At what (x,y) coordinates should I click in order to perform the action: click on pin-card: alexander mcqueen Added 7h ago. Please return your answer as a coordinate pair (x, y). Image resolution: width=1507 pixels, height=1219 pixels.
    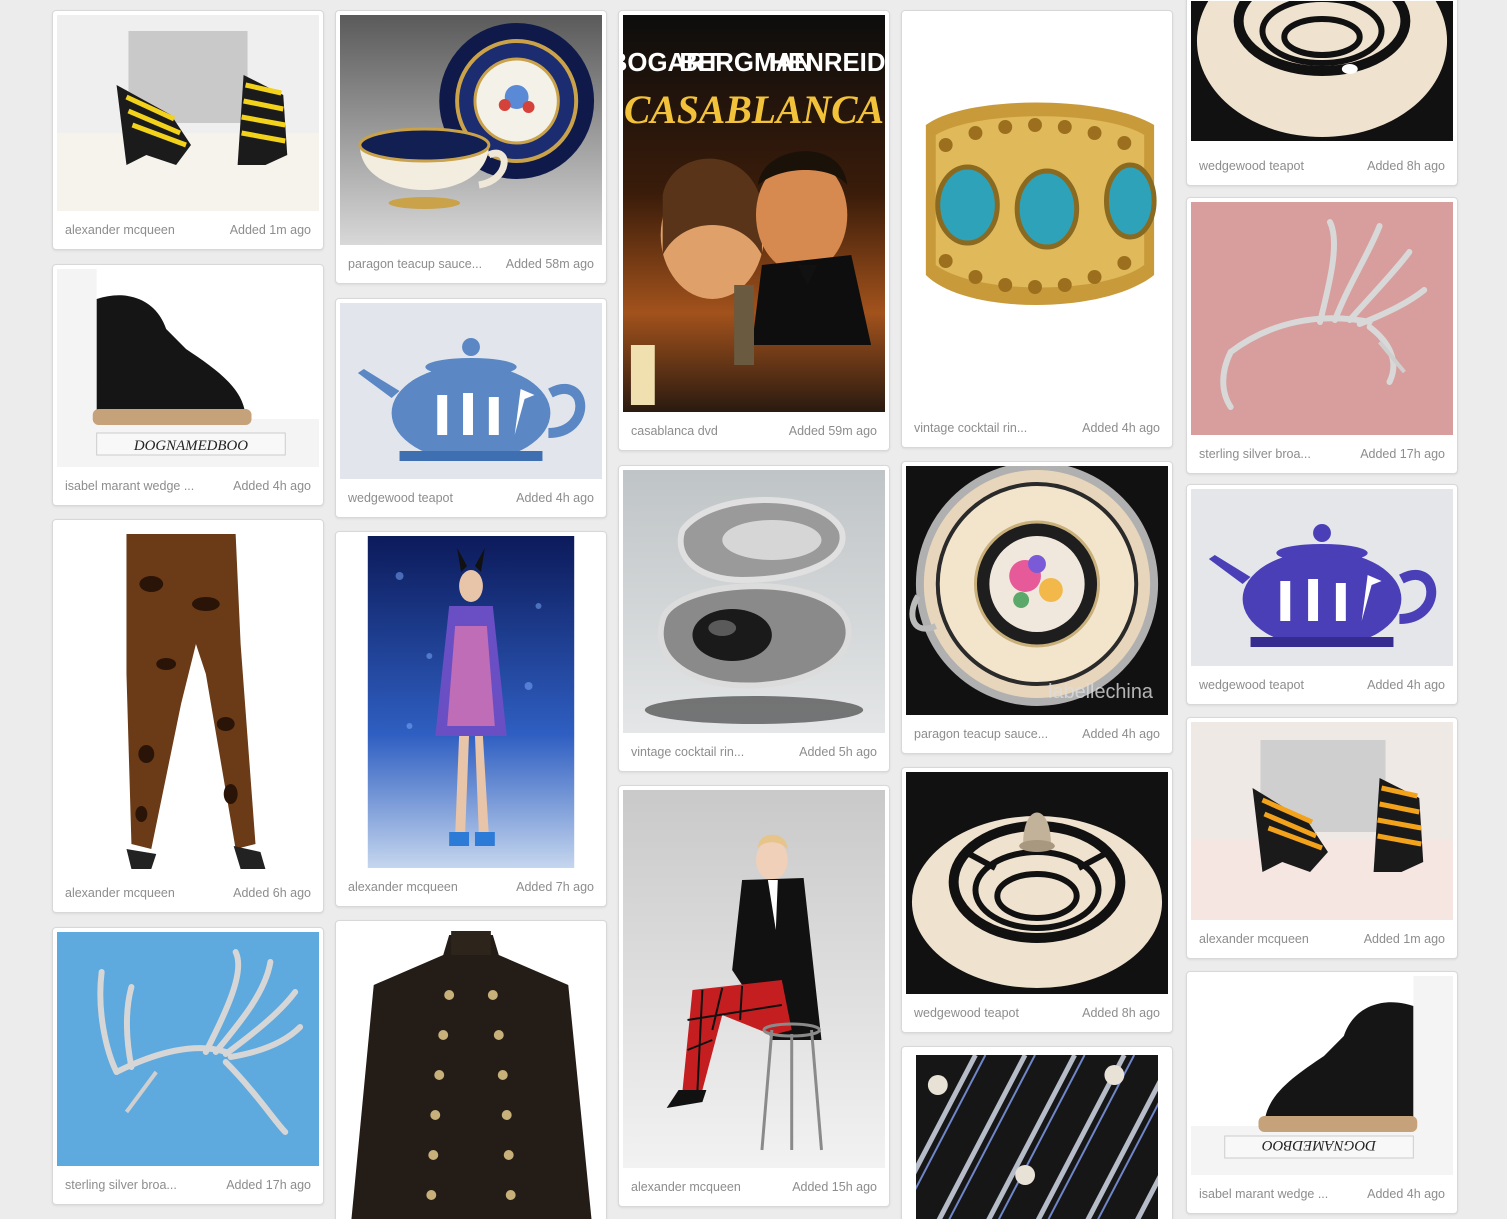
    Looking at the image, I should click on (471, 719).